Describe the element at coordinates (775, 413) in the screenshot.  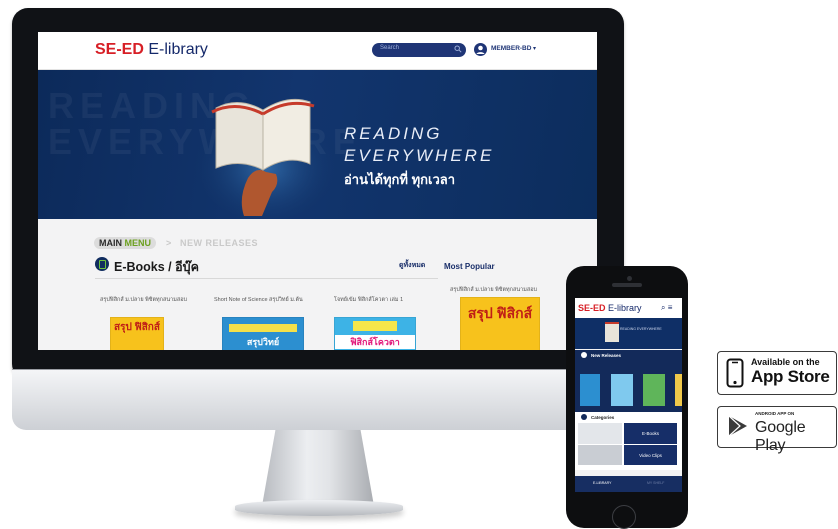
I see `google-play-small-text: ANDROID APP ON` at that location.